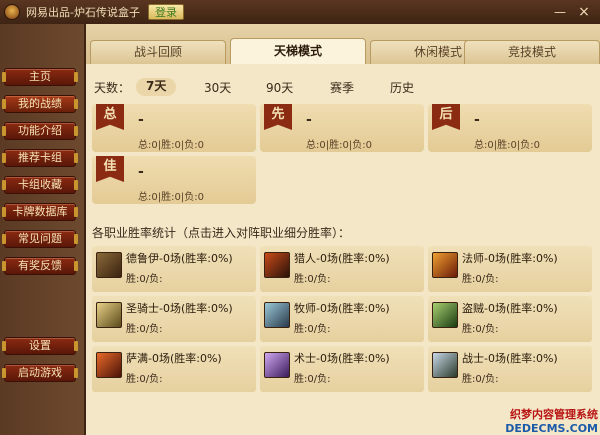 The image size is (600, 435). What do you see at coordinates (40, 131) in the screenshot?
I see `sidebar-item-features: 功能介绍` at bounding box center [40, 131].